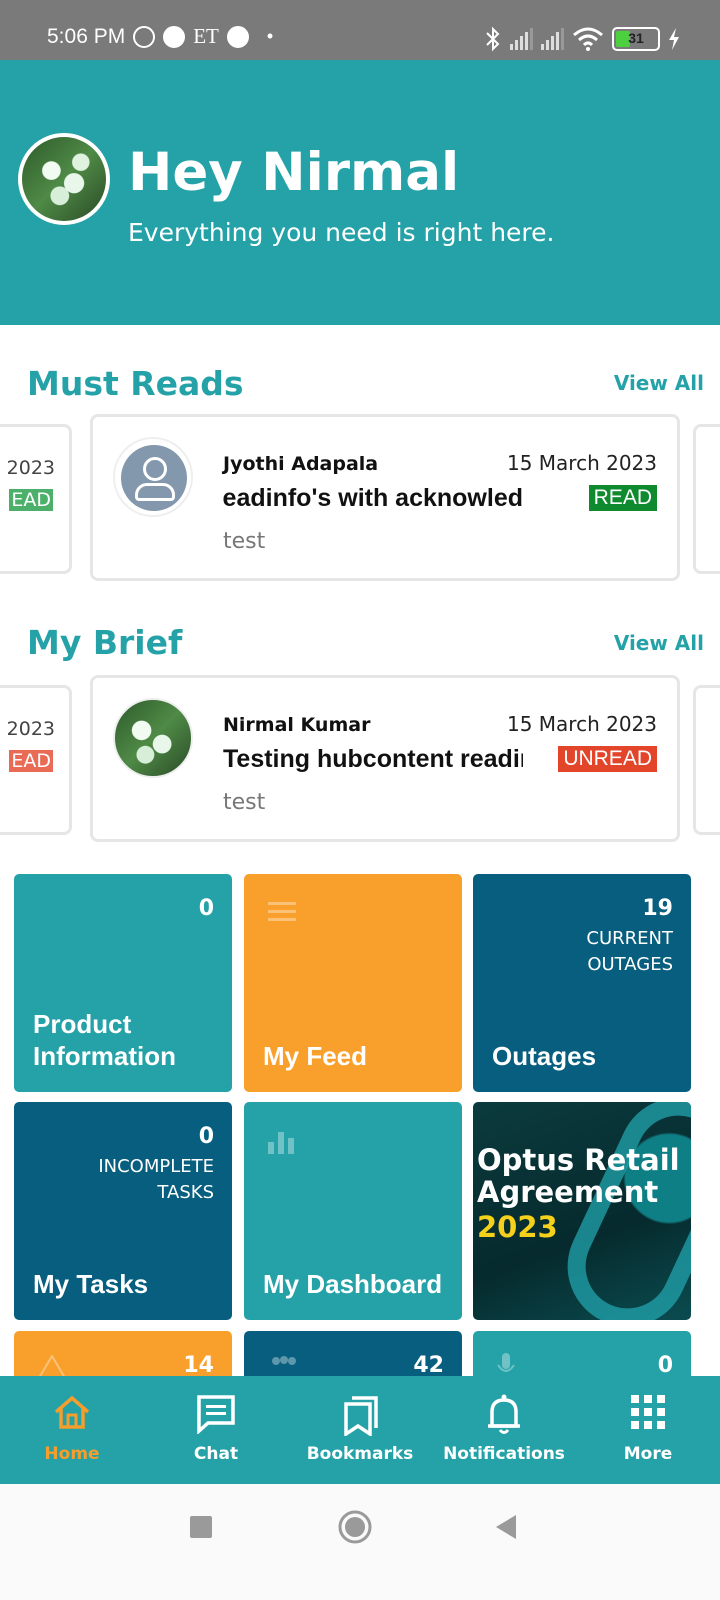 This screenshot has width=720, height=1600. What do you see at coordinates (156, 1179) in the screenshot?
I see `tile-sublabel: INCOMPLETE TASKS` at bounding box center [156, 1179].